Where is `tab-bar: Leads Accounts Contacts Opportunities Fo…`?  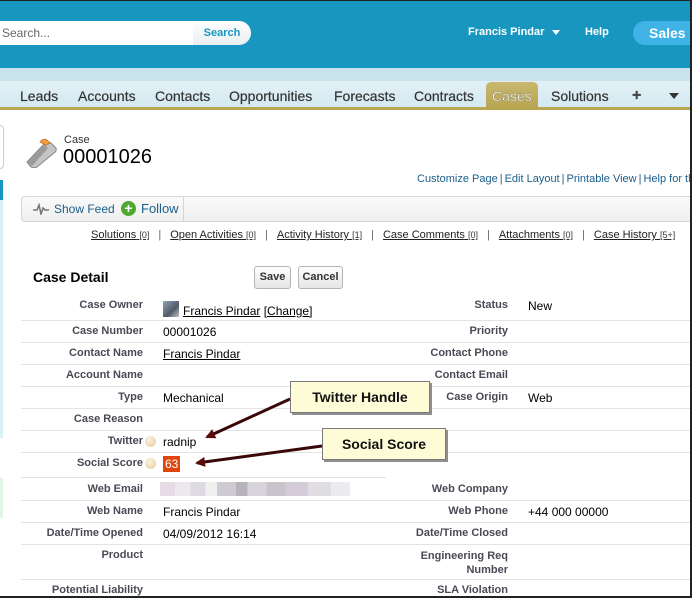
tab-bar: Leads Accounts Contacts Opportunities Fo… is located at coordinates (346, 95).